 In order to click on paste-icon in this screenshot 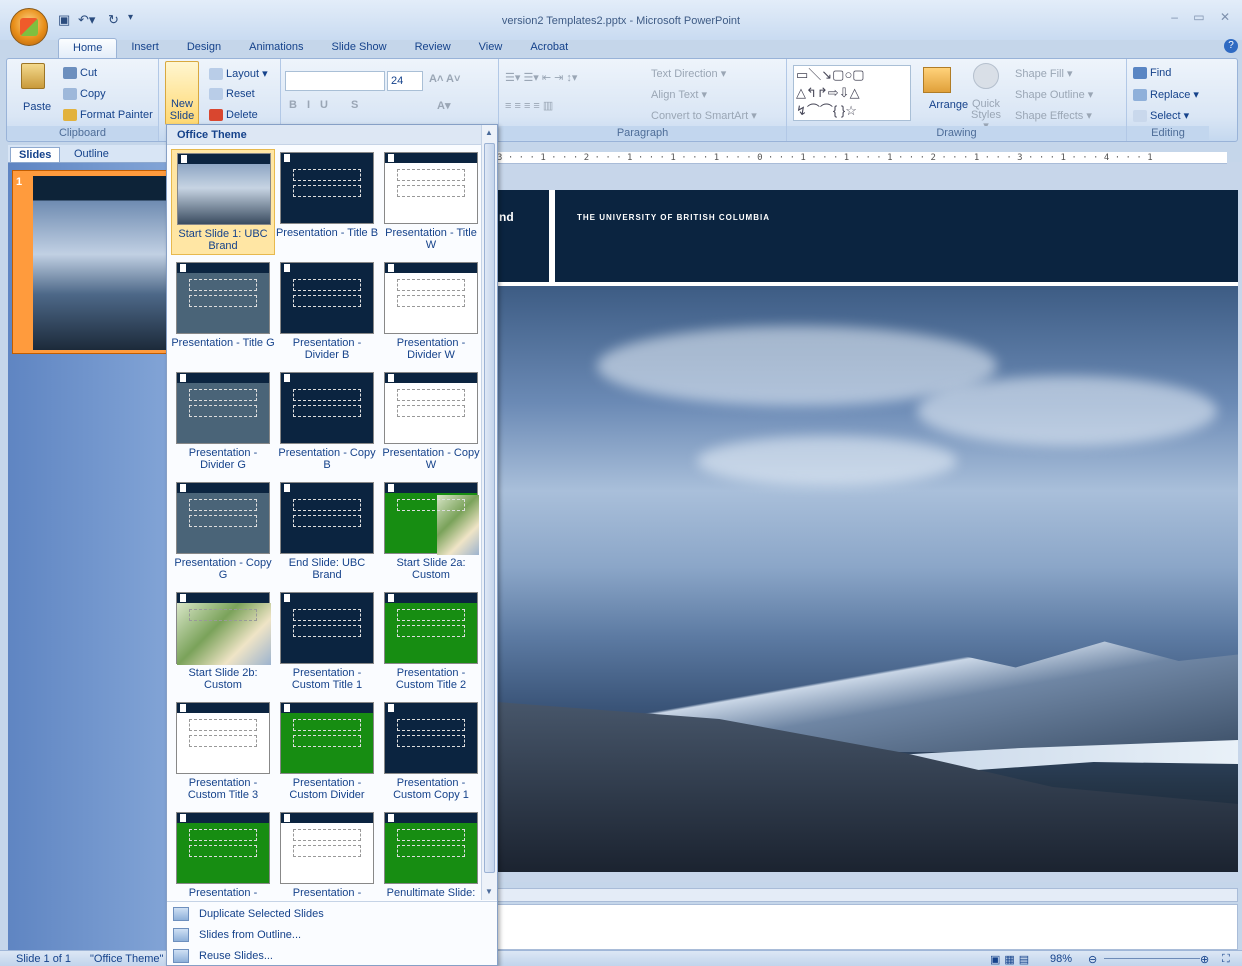, I will do `click(33, 76)`.